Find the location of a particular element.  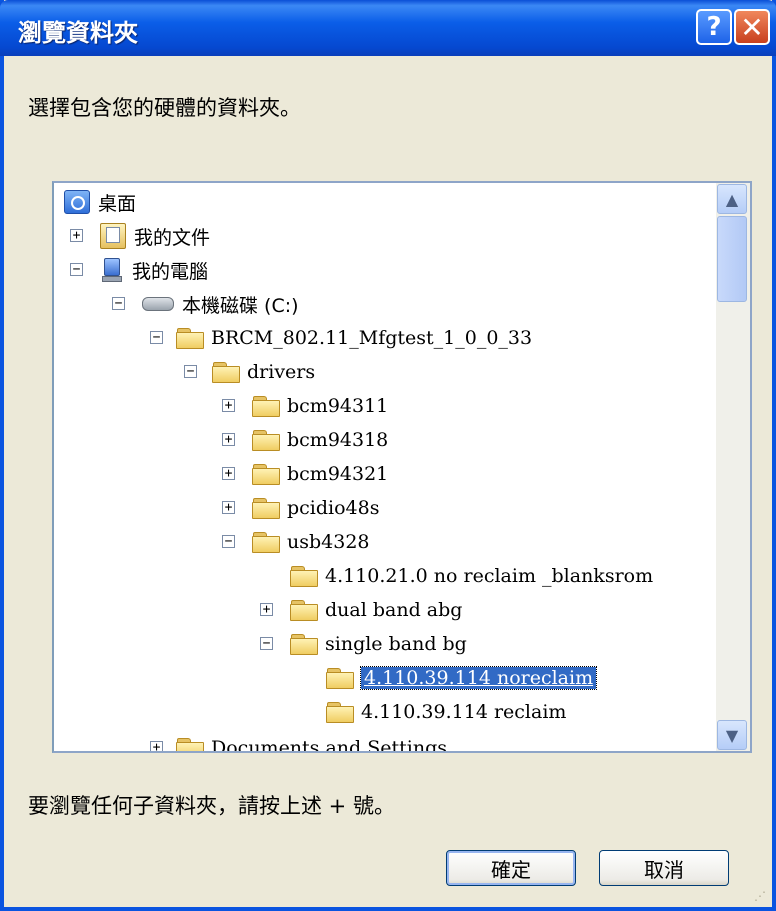

tree-item-label: drivers is located at coordinates (281, 372).